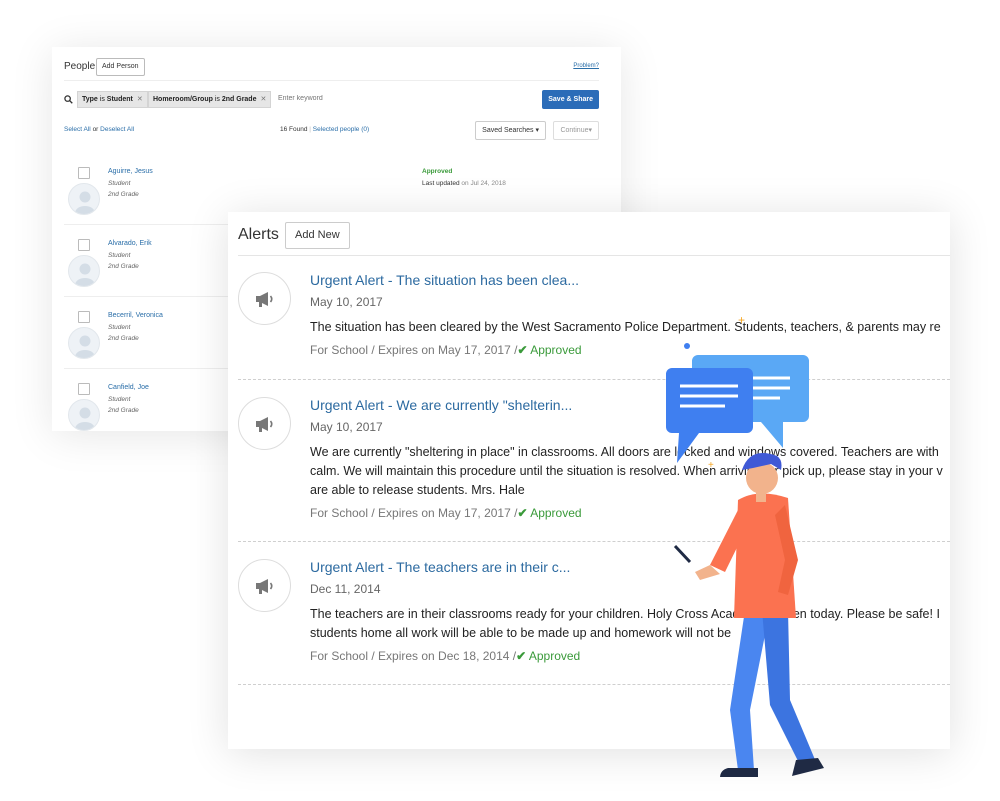 The image size is (1000, 801). I want to click on alerts-title: Alerts, so click(258, 234).